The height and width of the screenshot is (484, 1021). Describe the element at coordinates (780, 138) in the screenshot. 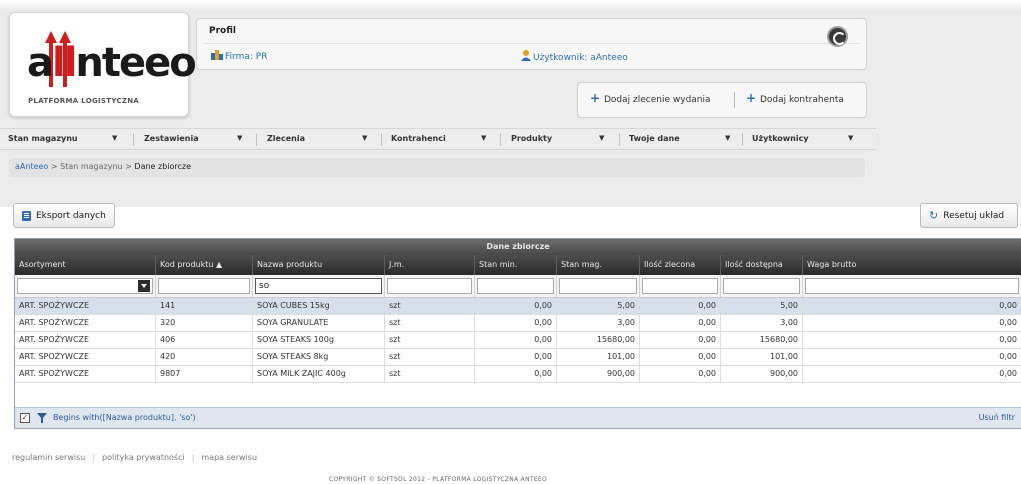

I see `nav-item-users: Użytkownicy` at that location.